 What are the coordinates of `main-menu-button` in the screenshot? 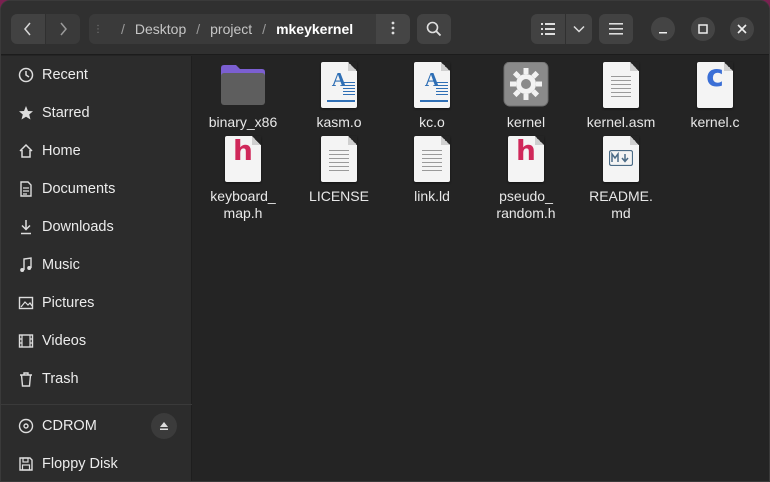 It's located at (616, 29).